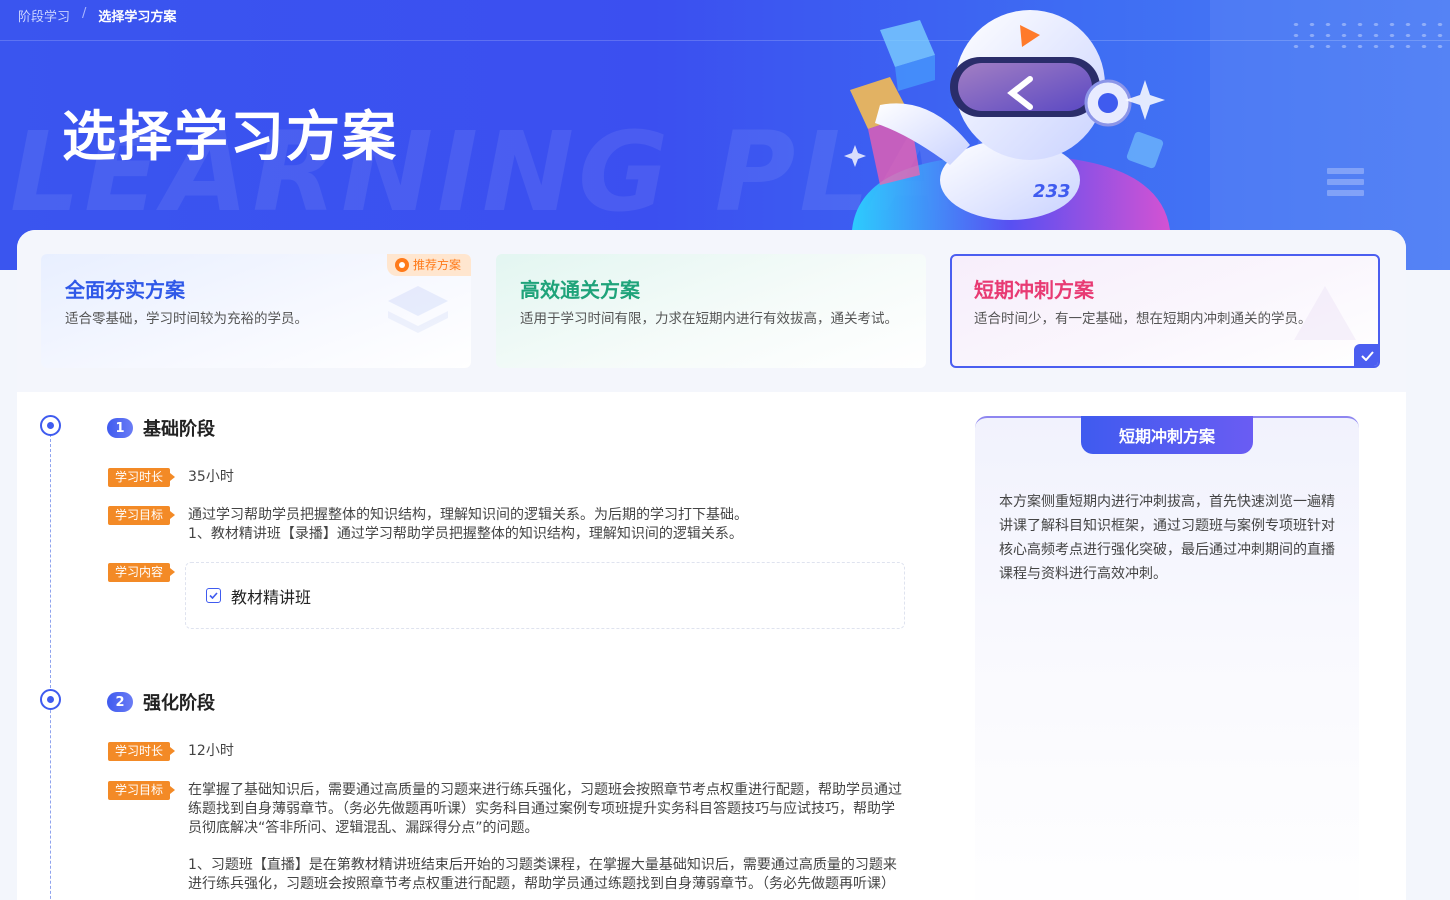  I want to click on plan-card-efficient: 高效通关方案 适用于学习时间有限，力求在短期内进行有效拔高，通关考试。, so click(711, 311).